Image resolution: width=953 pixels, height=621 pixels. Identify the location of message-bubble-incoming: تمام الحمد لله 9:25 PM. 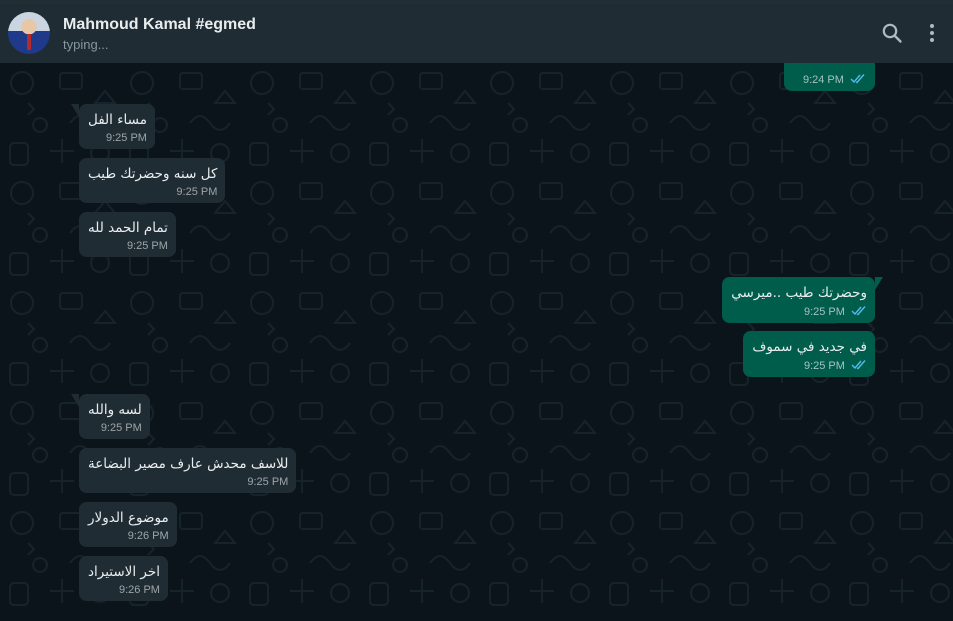
(127, 234).